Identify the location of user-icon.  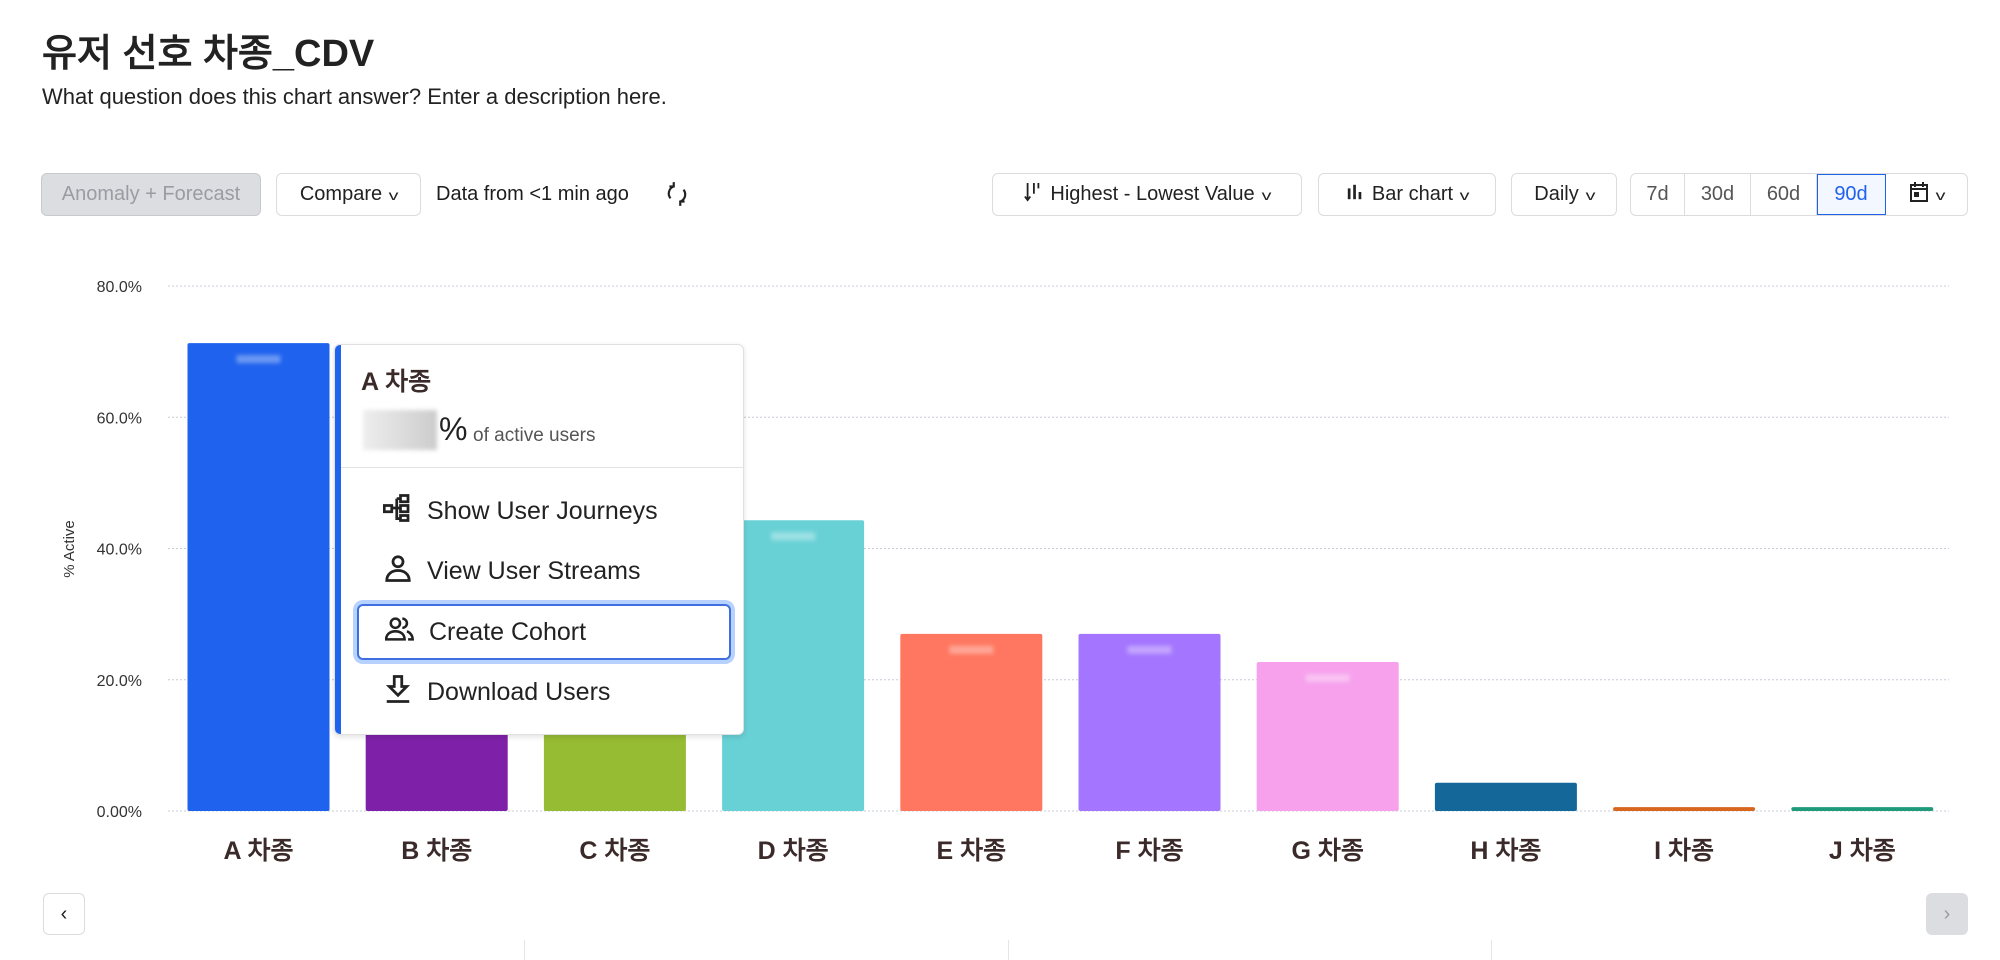
(398, 571).